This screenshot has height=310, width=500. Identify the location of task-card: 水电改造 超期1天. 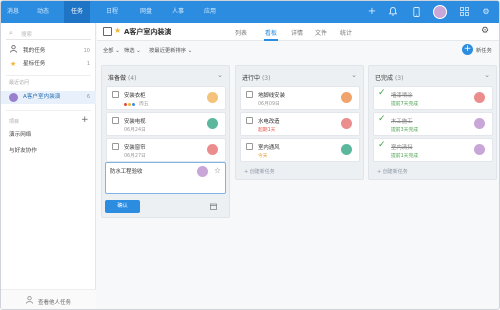
(300, 124).